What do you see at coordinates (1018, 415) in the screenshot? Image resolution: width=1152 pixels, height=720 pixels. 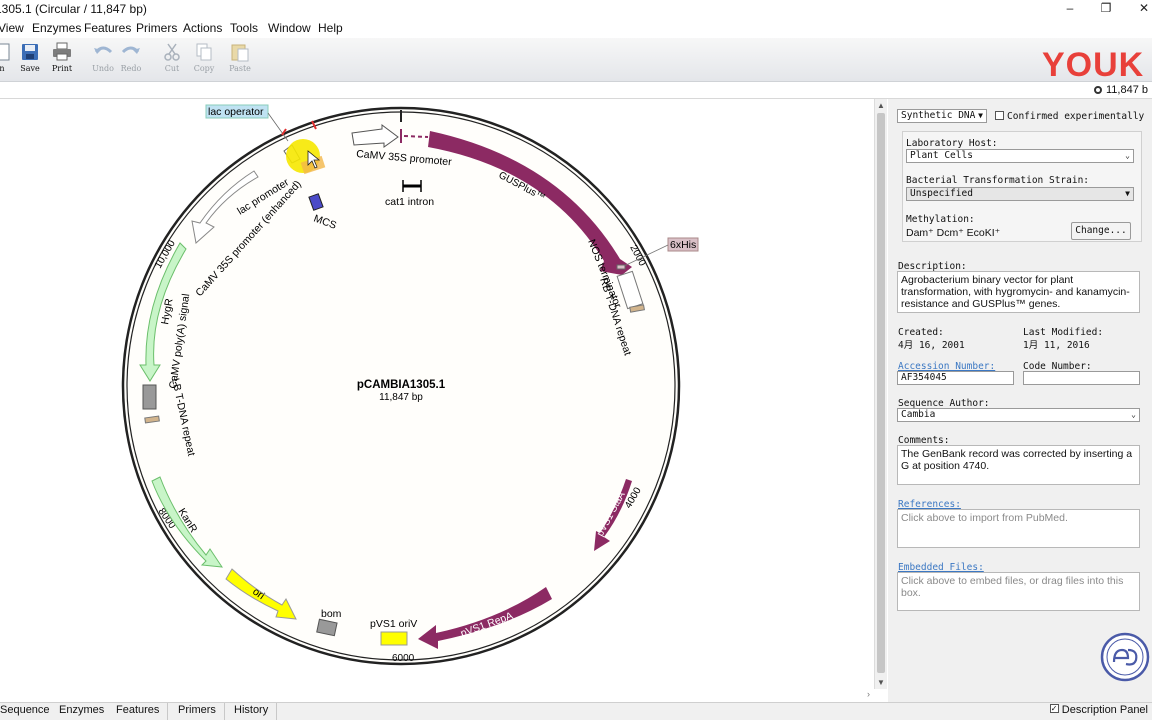 I see `author-select: Cambia ⌄` at bounding box center [1018, 415].